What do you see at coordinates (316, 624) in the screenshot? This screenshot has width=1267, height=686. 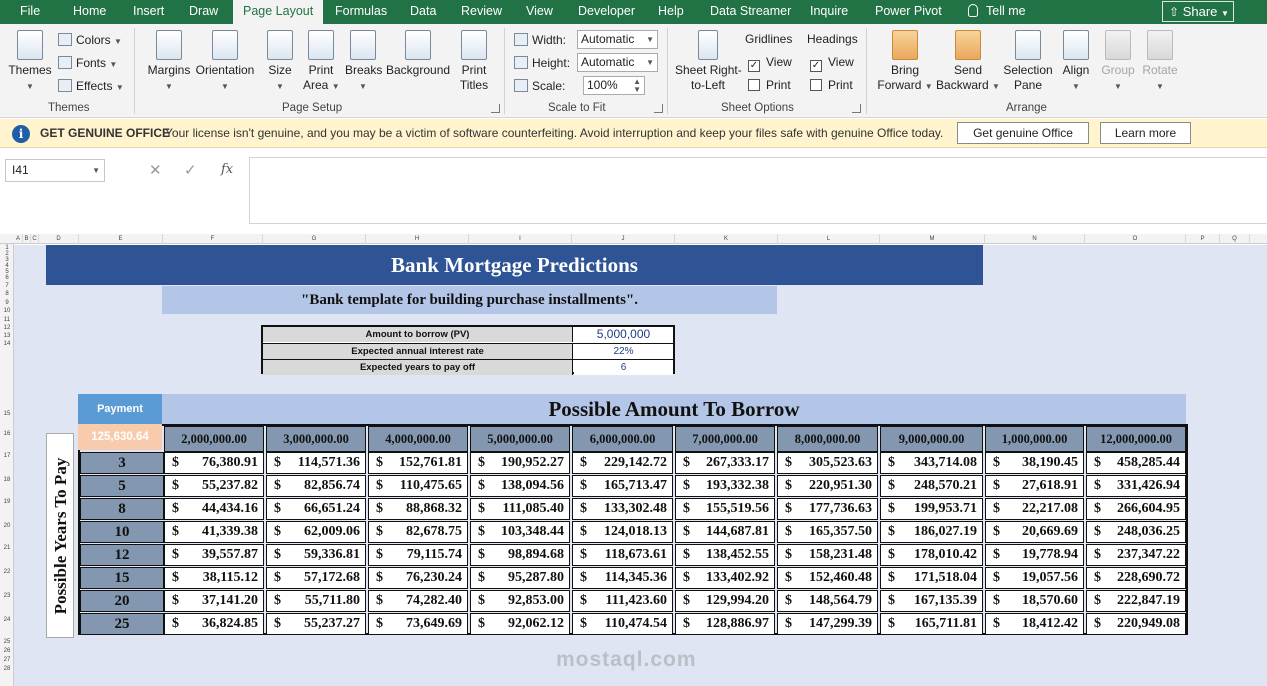 I see `payment-cell: $55,237.27` at bounding box center [316, 624].